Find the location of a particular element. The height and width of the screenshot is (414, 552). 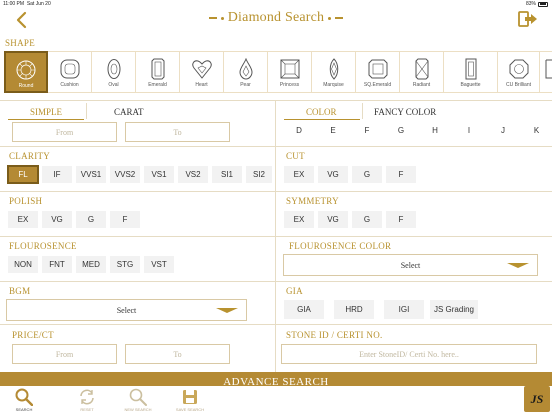

cushion-diamond-icon is located at coordinates (69, 69).